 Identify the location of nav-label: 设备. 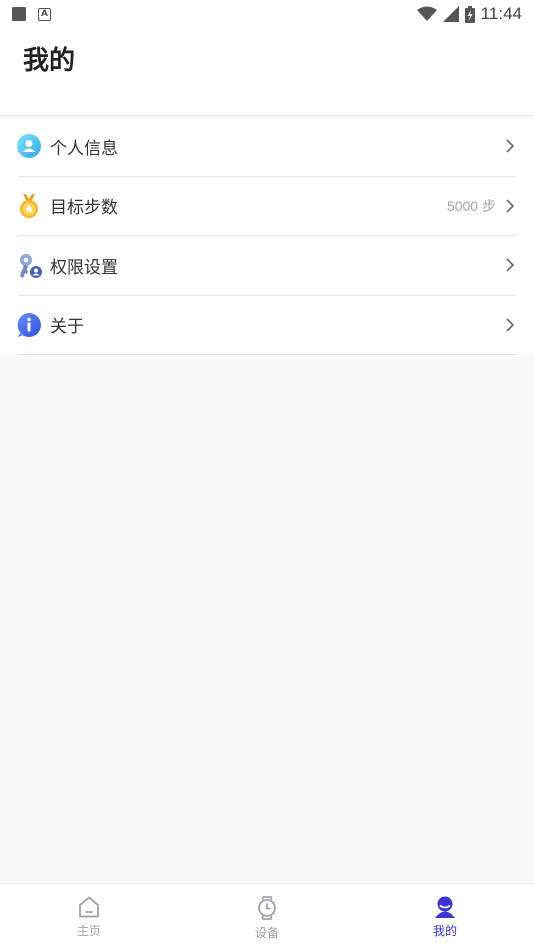
(266, 933).